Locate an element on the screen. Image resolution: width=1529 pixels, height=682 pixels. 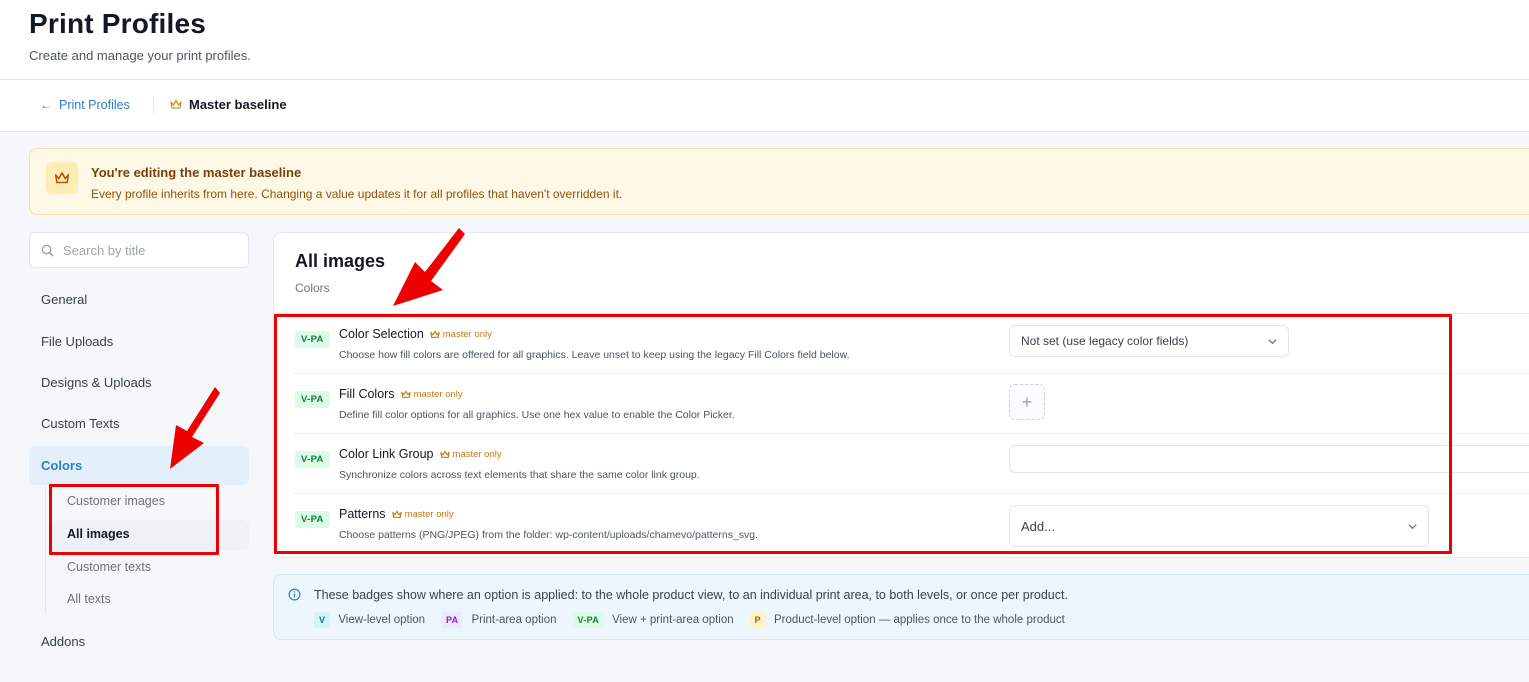
breadcrumb-current: Master baseline is located at coordinates (228, 104).